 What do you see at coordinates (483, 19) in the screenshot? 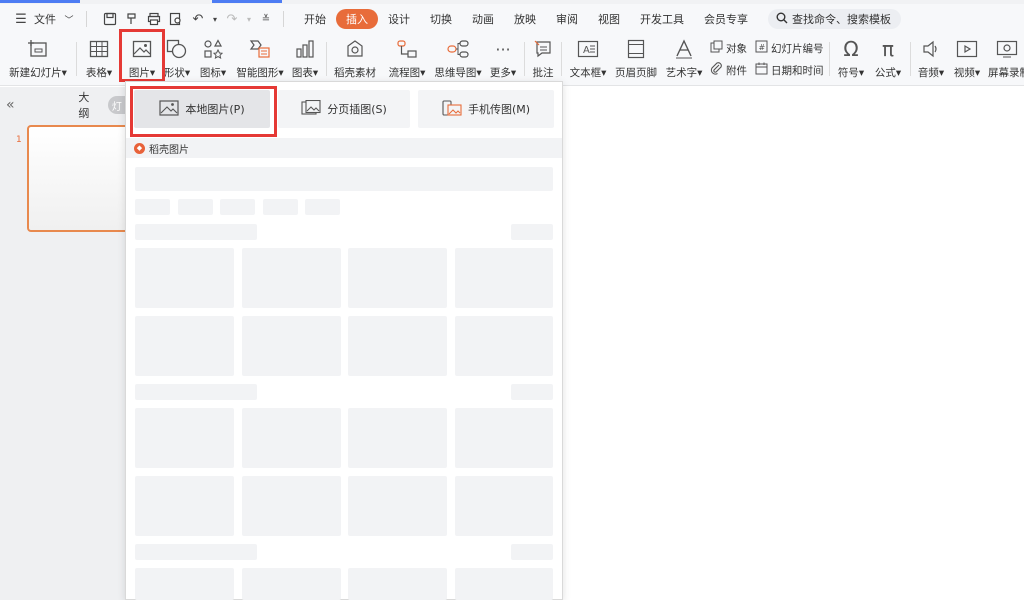
I see `tab-animations: 动画` at bounding box center [483, 19].